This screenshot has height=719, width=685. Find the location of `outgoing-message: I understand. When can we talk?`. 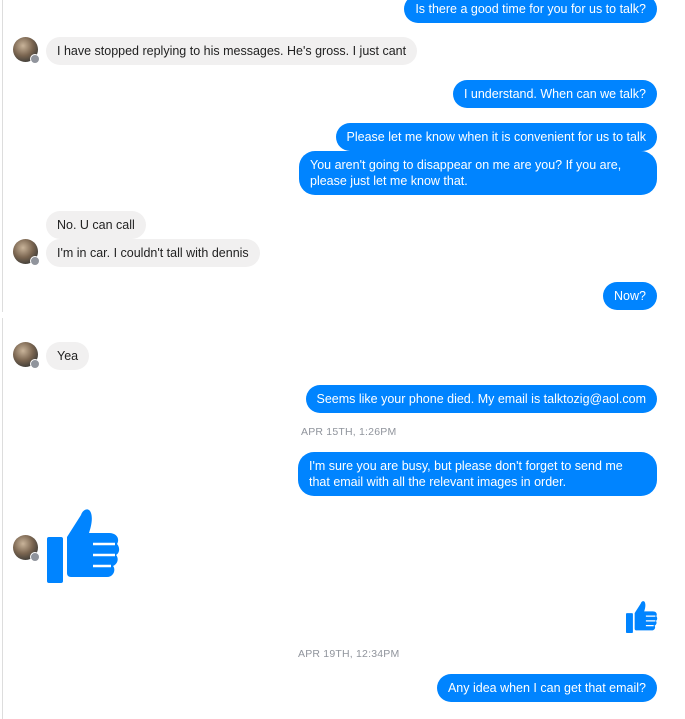

outgoing-message: I understand. When can we talk? is located at coordinates (554, 94).